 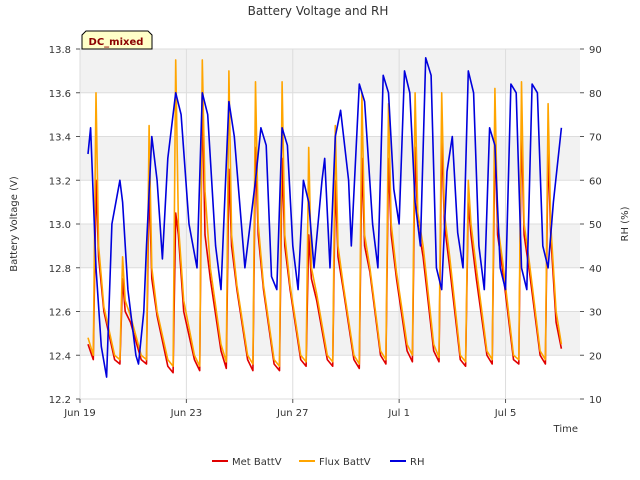 I want to click on x-tick-label: Jul 1, so click(x=398, y=413).